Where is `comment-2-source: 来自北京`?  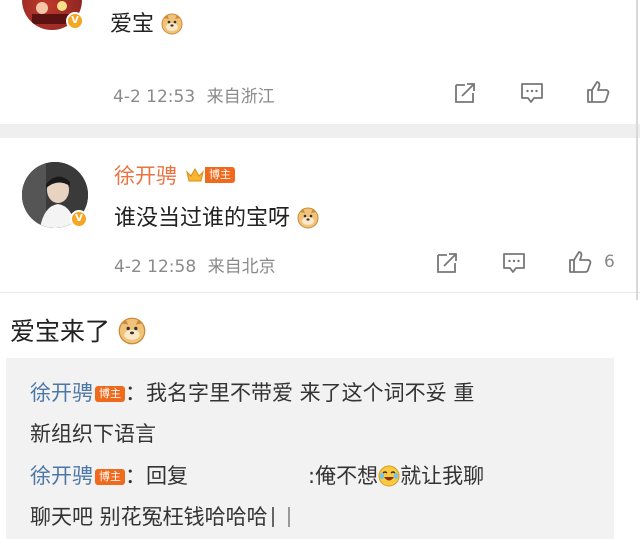 comment-2-source: 来自北京 is located at coordinates (241, 267).